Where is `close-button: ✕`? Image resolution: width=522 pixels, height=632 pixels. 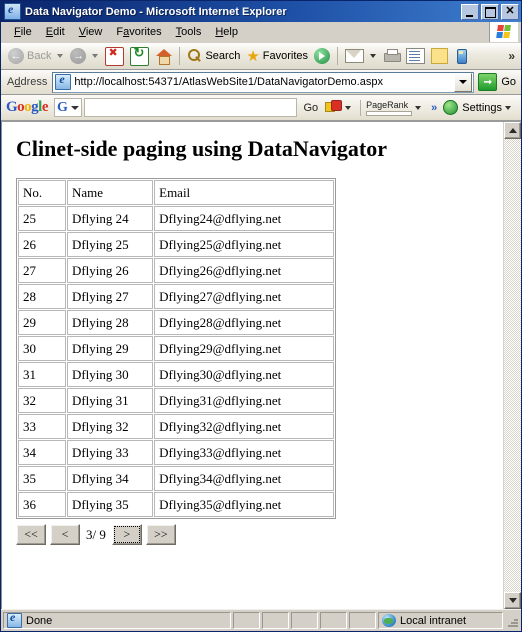 close-button: ✕ is located at coordinates (510, 11).